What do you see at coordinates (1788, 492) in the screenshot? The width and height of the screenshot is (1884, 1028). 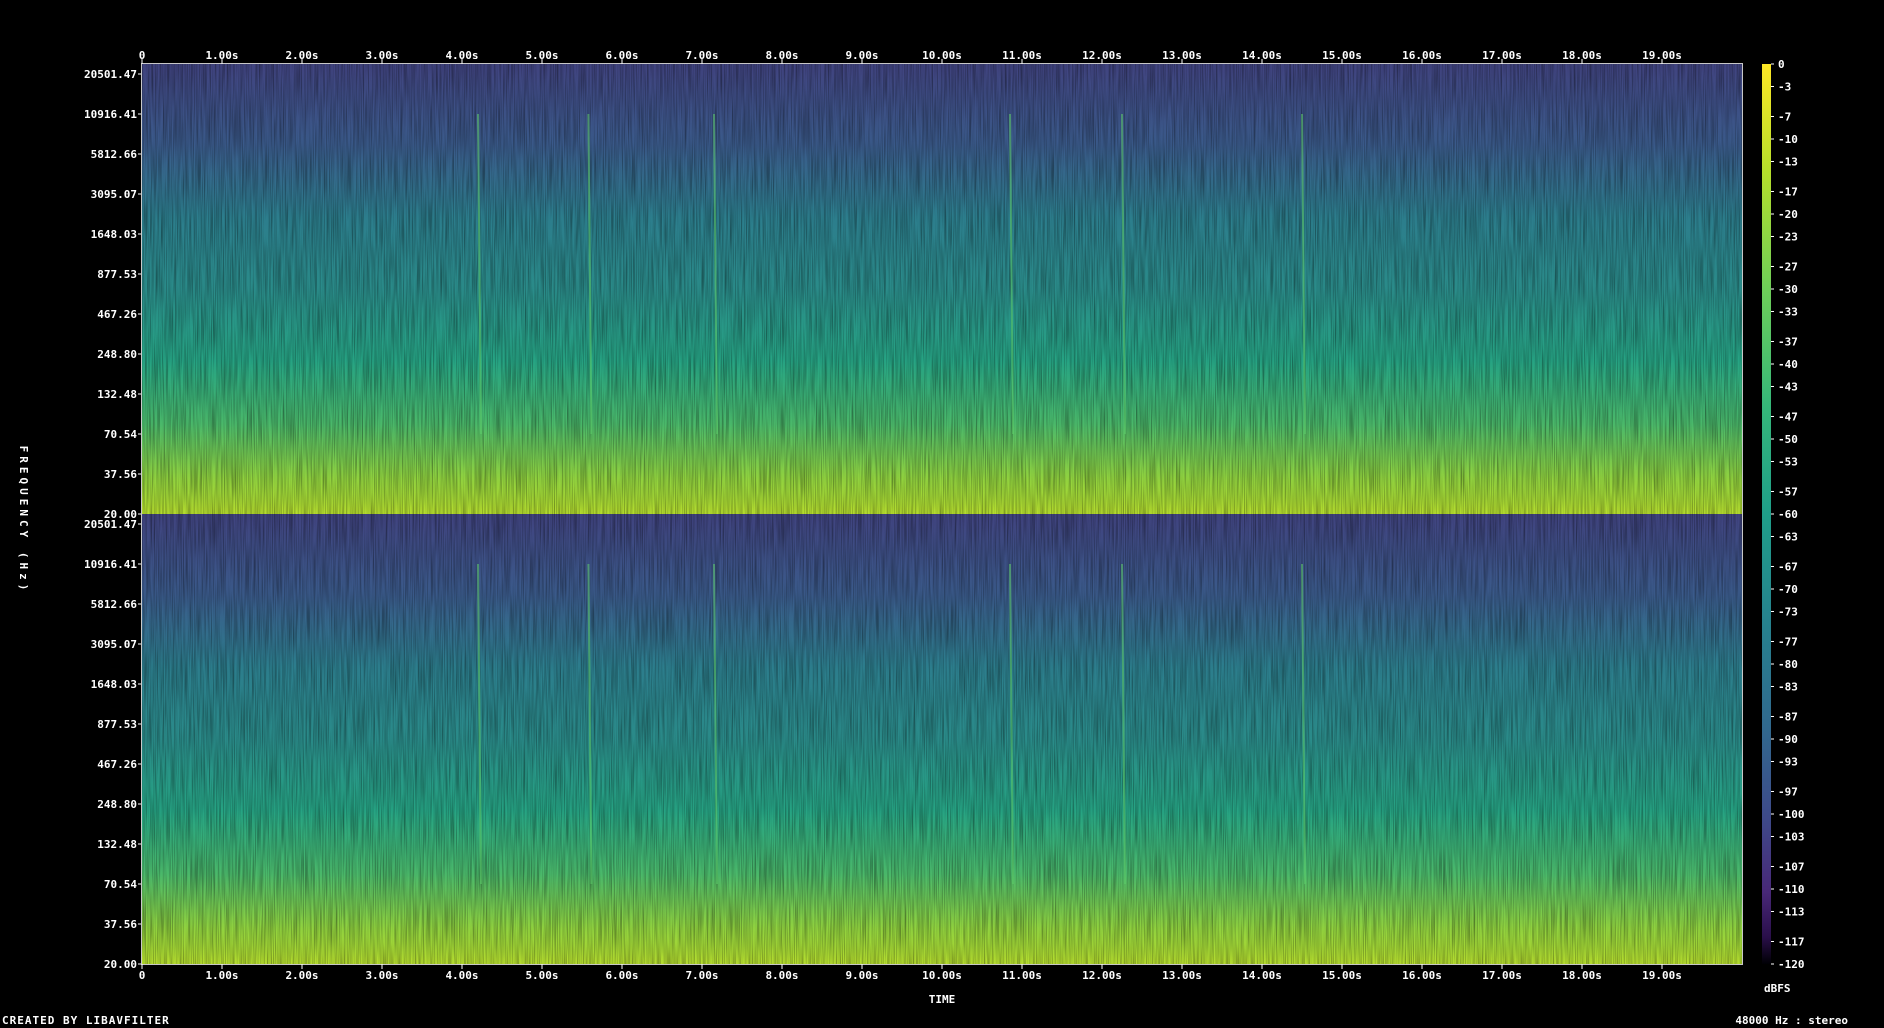 I see `colorbar-tick-label: -57` at bounding box center [1788, 492].